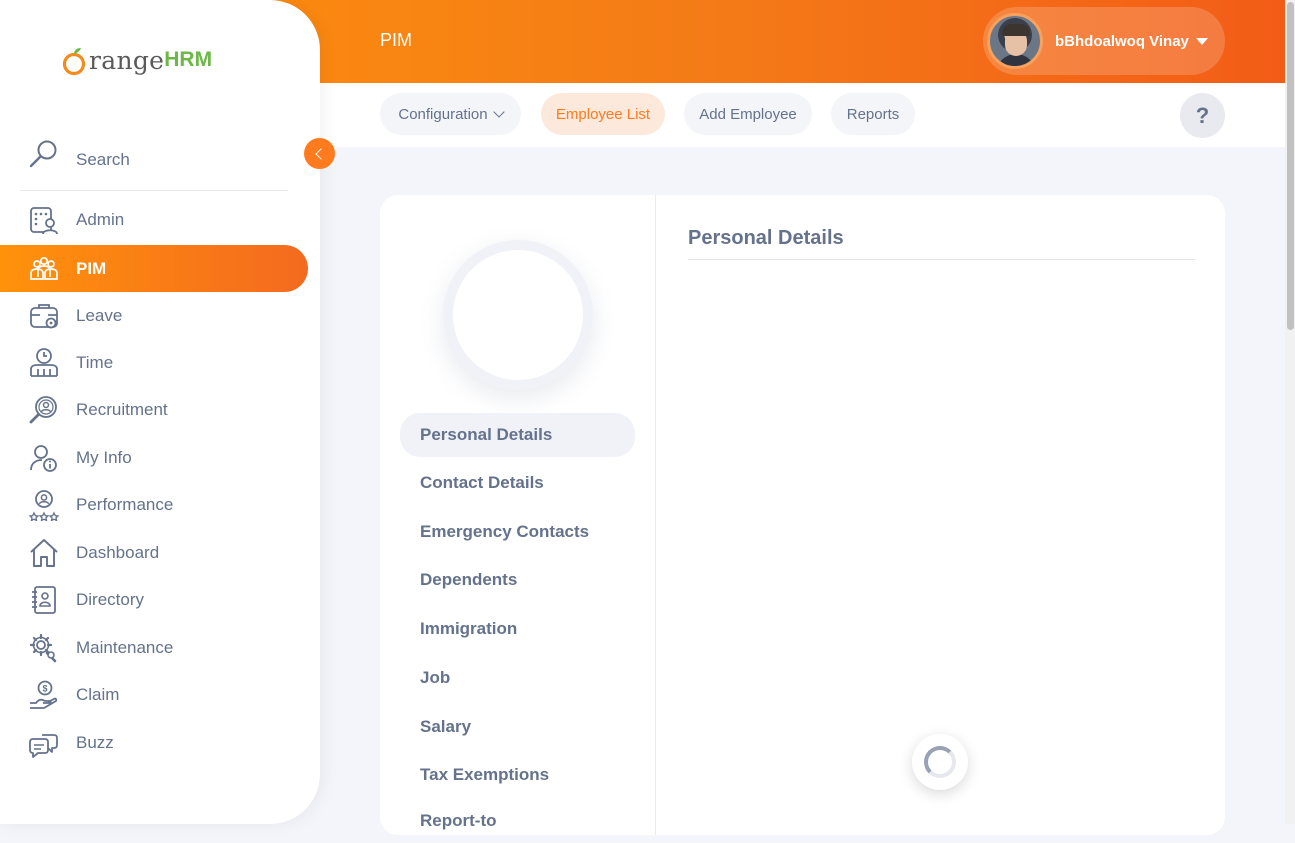 This screenshot has height=843, width=1295. I want to click on emp-tab-tax-exemptions: Tax Exemptions, so click(517, 775).